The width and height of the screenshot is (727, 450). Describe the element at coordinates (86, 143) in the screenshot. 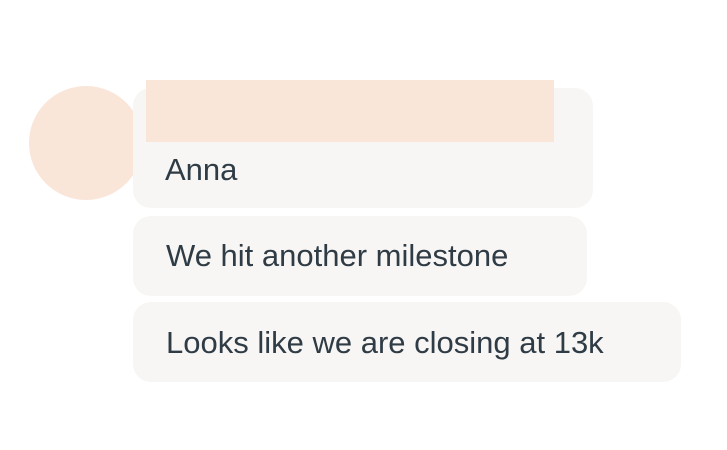

I see `sender-avatar` at that location.